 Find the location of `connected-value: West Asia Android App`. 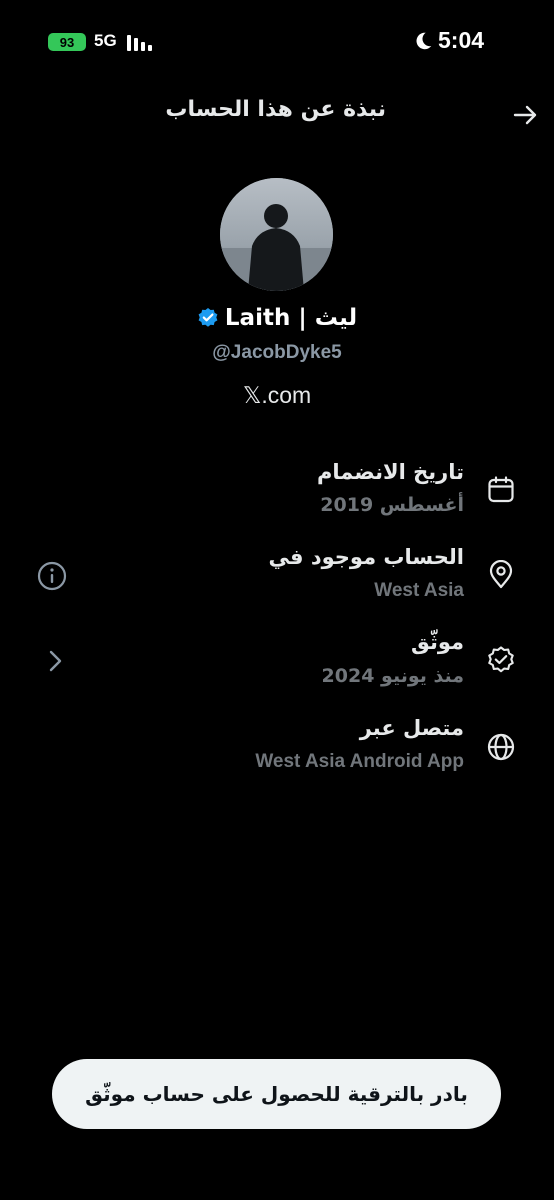

connected-value: West Asia Android App is located at coordinates (359, 761).